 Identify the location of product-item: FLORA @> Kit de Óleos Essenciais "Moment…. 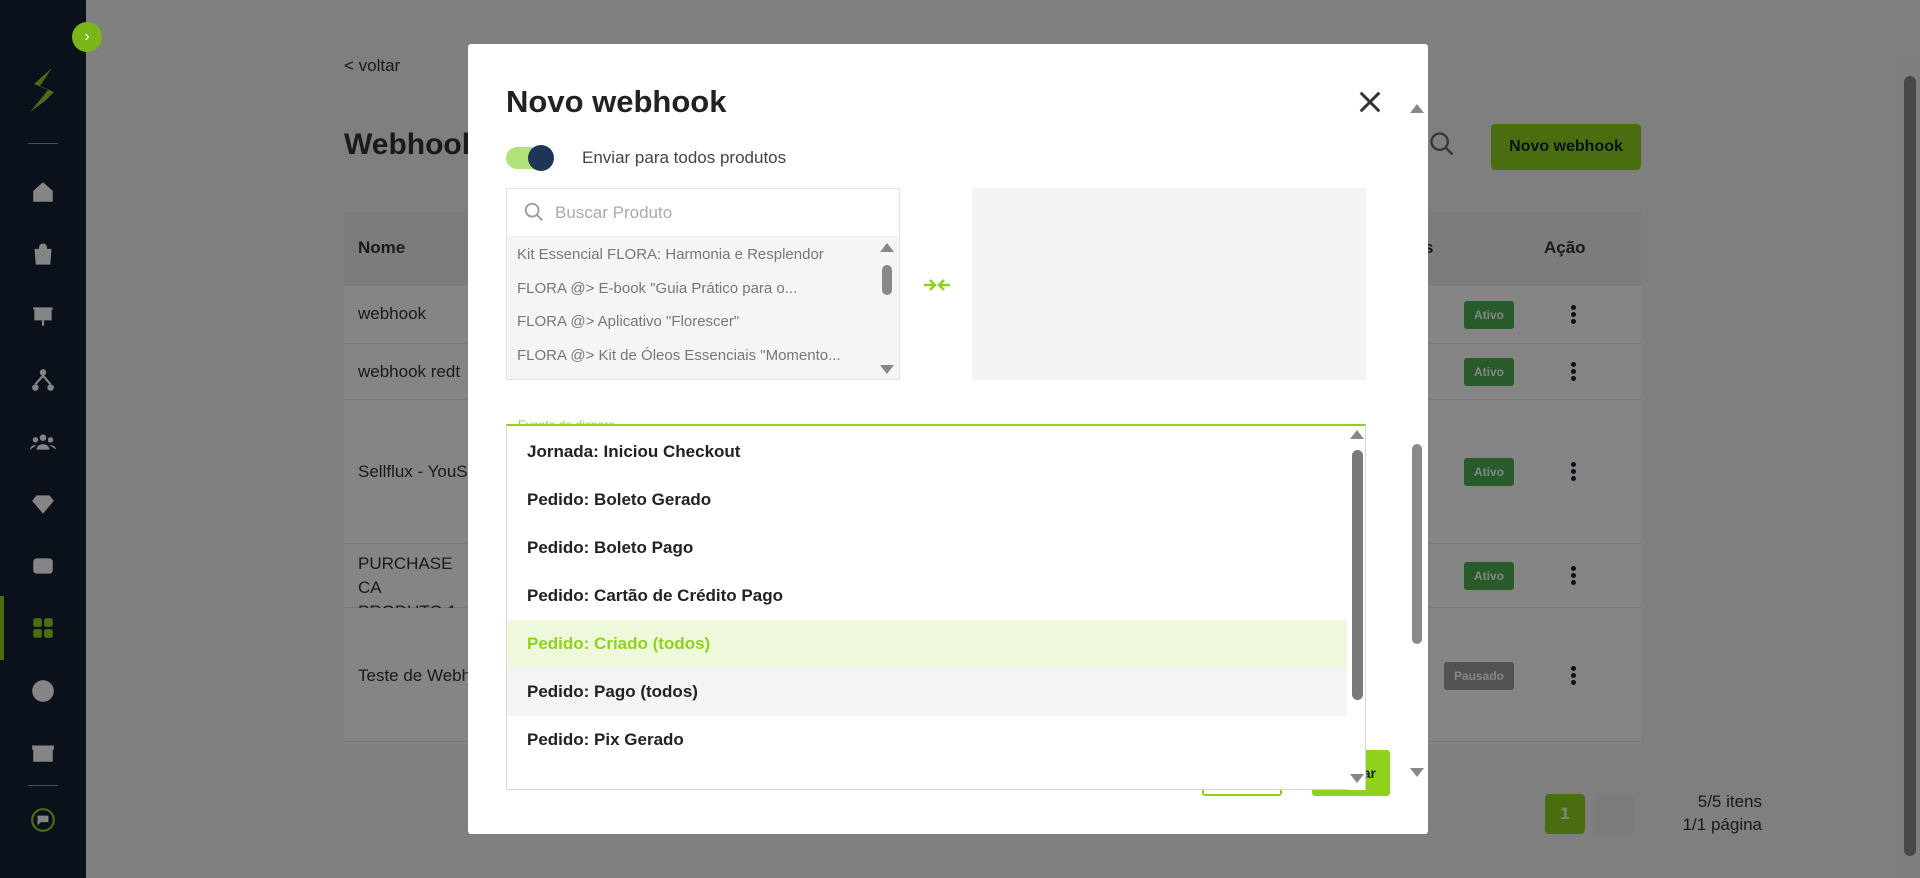
(682, 355).